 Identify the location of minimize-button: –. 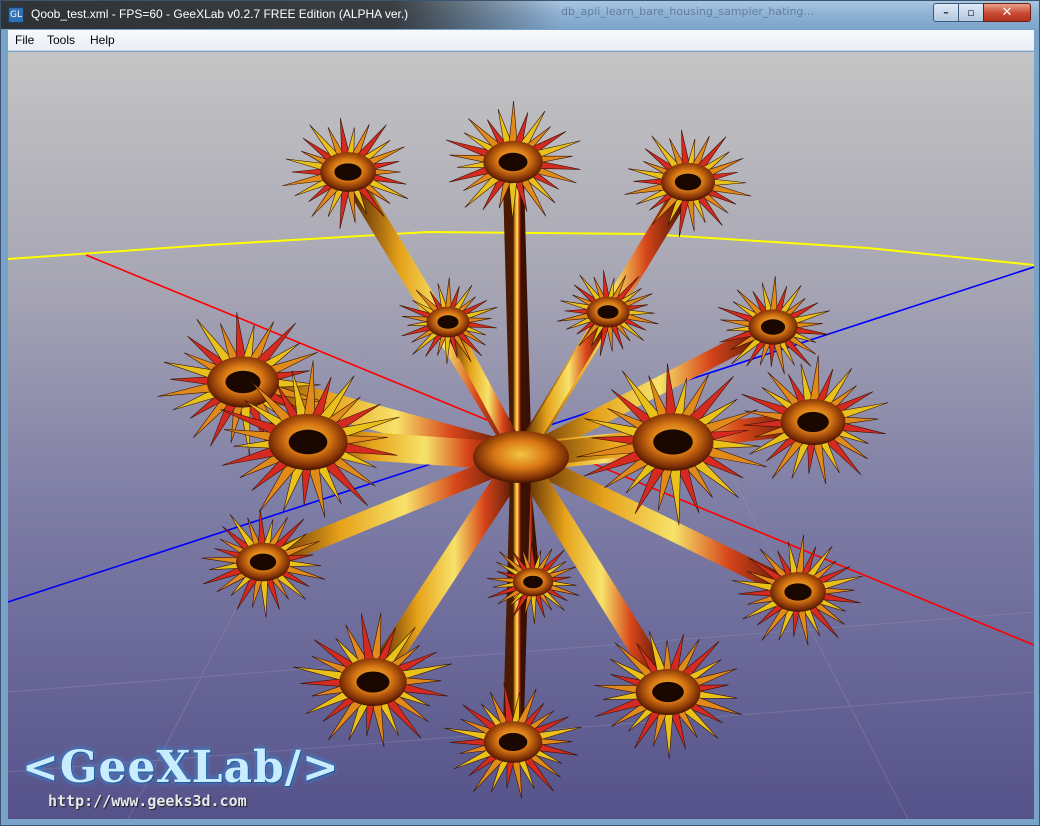
(946, 12).